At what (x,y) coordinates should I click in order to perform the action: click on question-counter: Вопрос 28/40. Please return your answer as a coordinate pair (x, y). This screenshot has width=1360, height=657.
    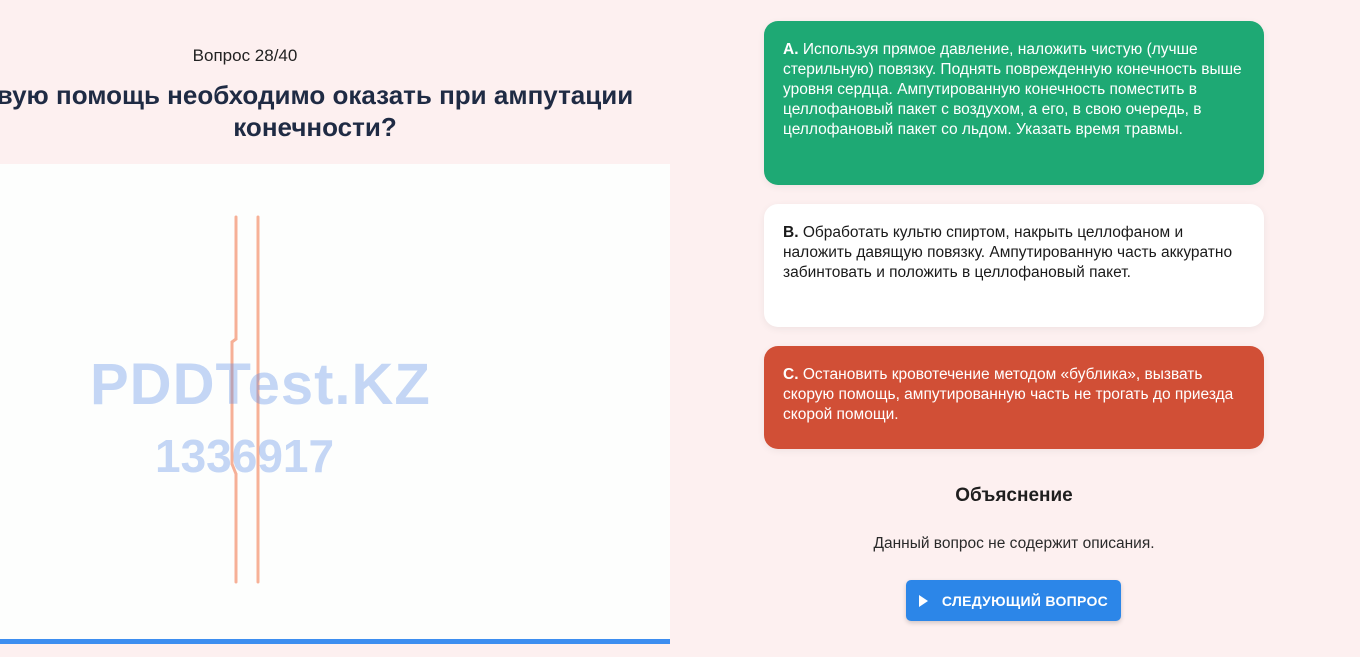
    Looking at the image, I should click on (245, 55).